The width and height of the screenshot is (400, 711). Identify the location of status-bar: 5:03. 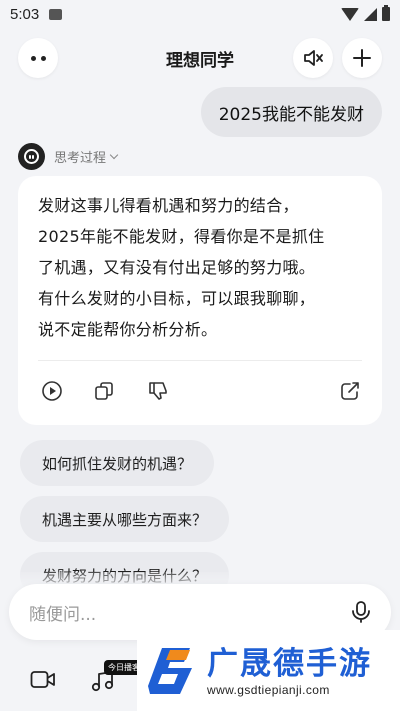
(200, 14).